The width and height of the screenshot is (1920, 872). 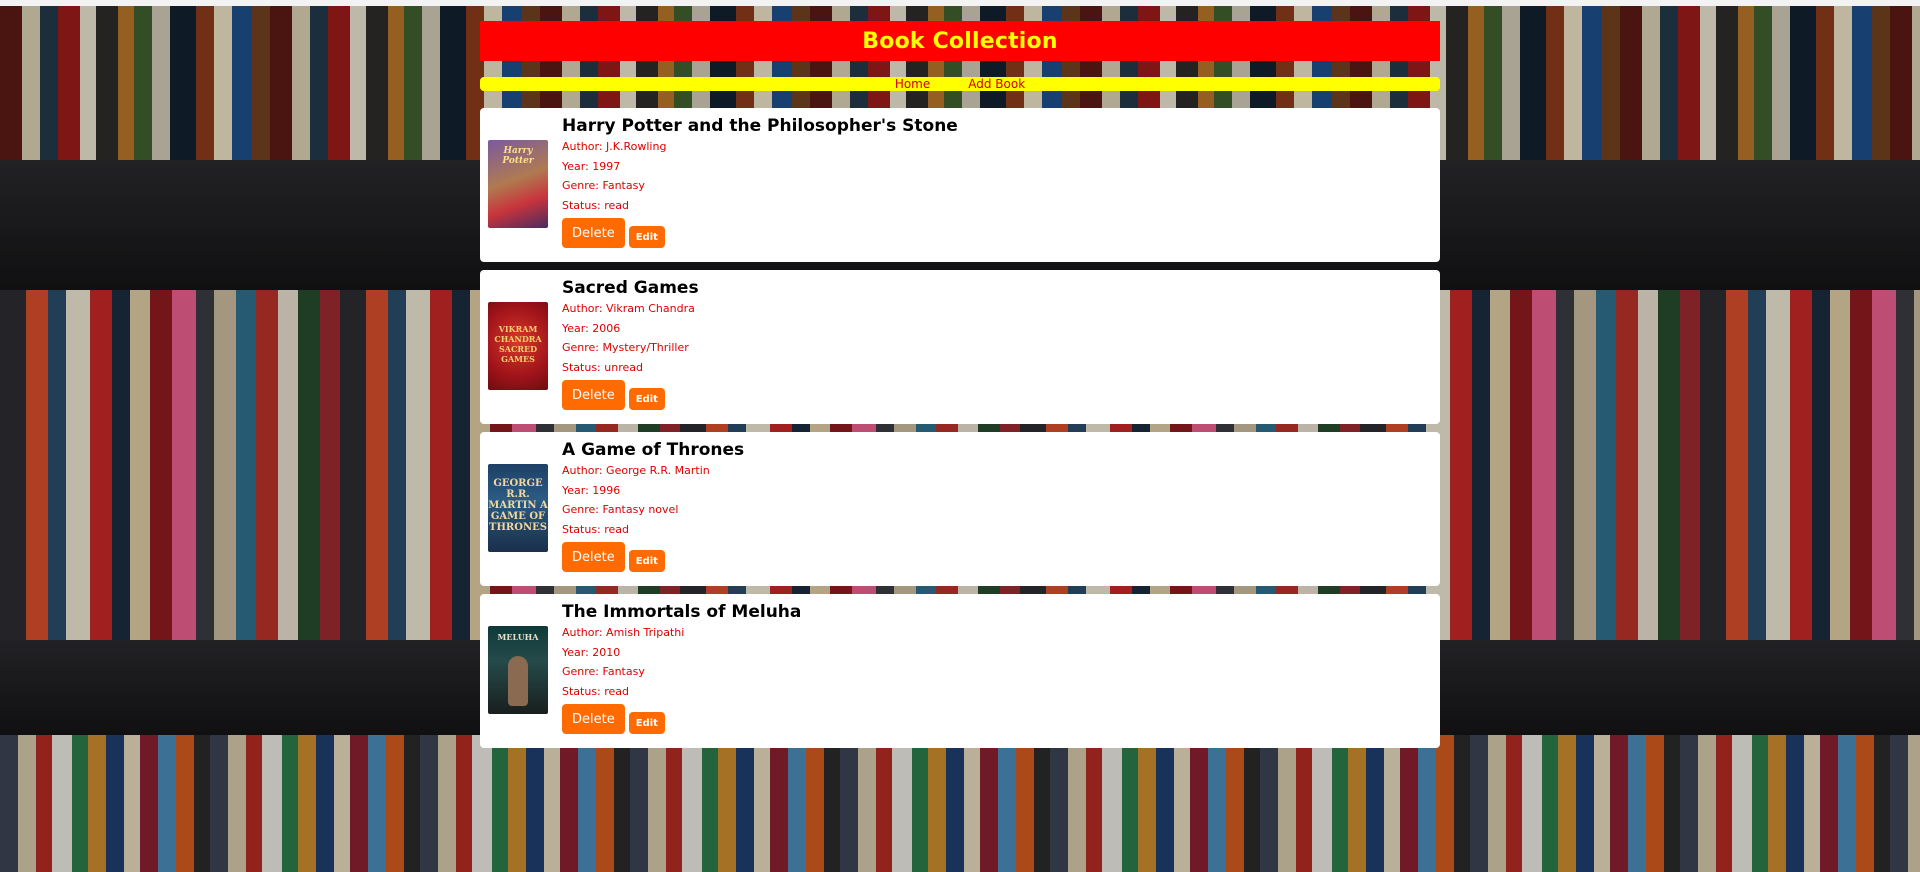 I want to click on book-title: The Immortals of Meluha, so click(x=682, y=612).